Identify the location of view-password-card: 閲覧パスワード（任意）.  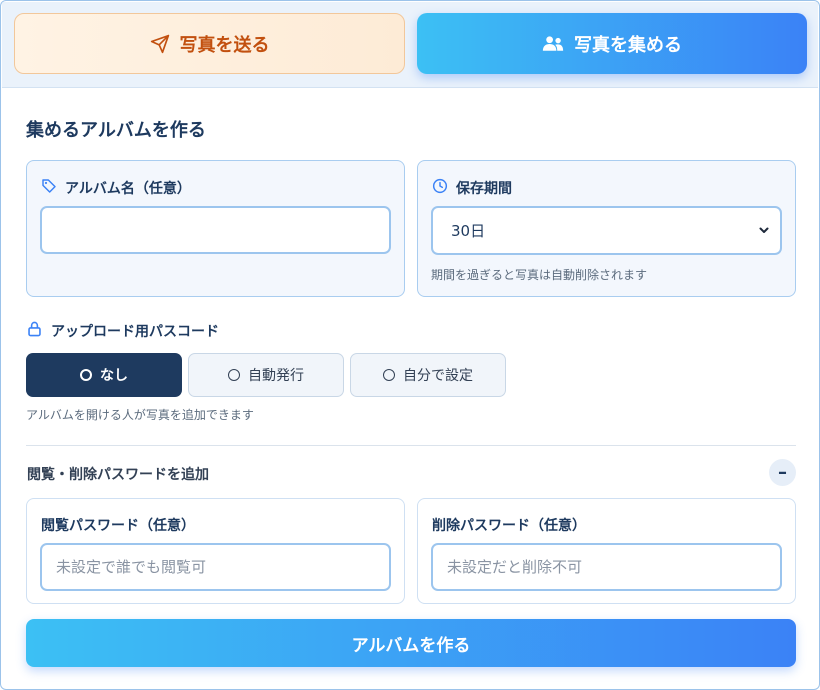
(215, 551).